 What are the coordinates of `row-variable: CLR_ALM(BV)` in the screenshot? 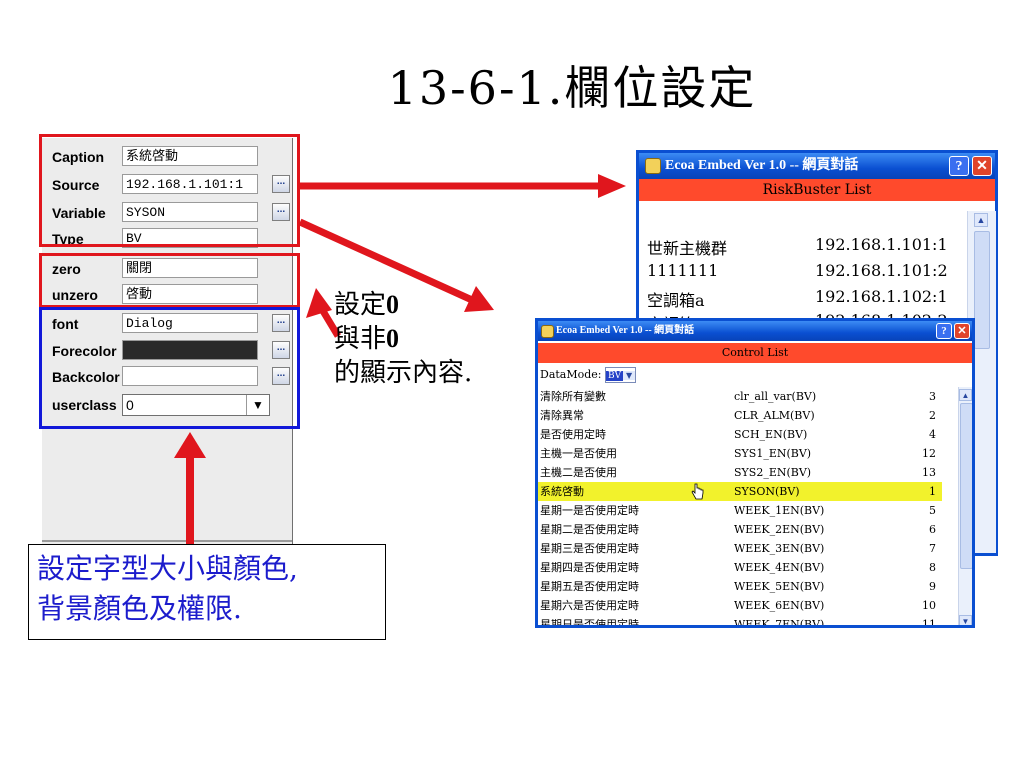 It's located at (774, 415).